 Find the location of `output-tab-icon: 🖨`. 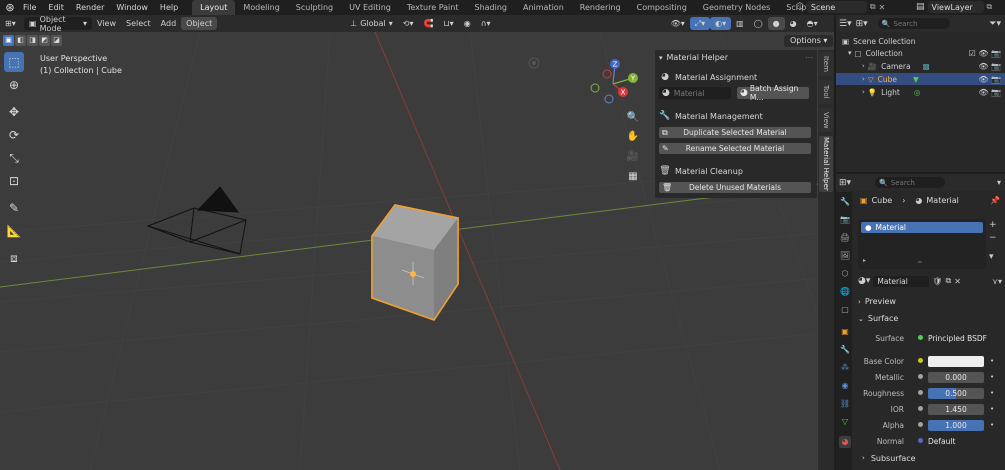

output-tab-icon: 🖨 is located at coordinates (845, 238).